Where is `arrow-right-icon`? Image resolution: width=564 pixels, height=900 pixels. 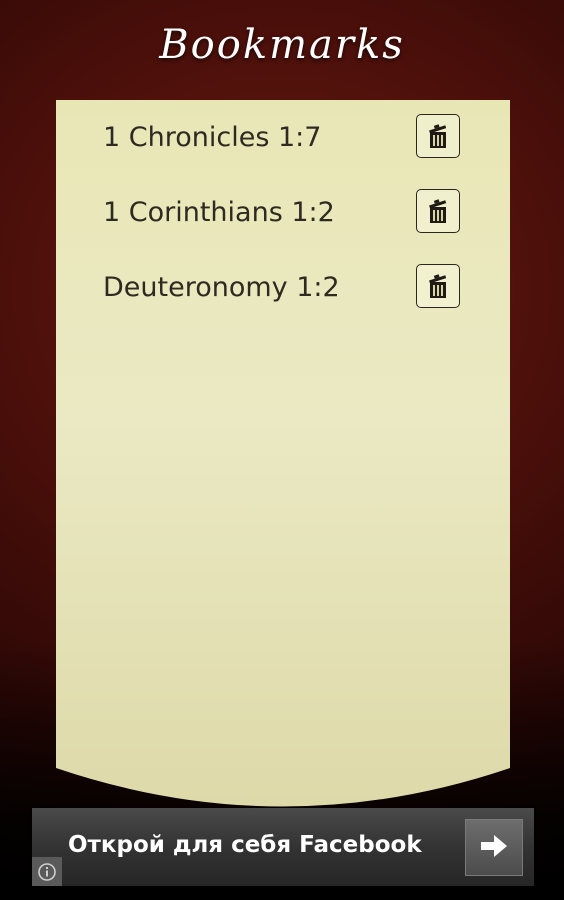 arrow-right-icon is located at coordinates (494, 848).